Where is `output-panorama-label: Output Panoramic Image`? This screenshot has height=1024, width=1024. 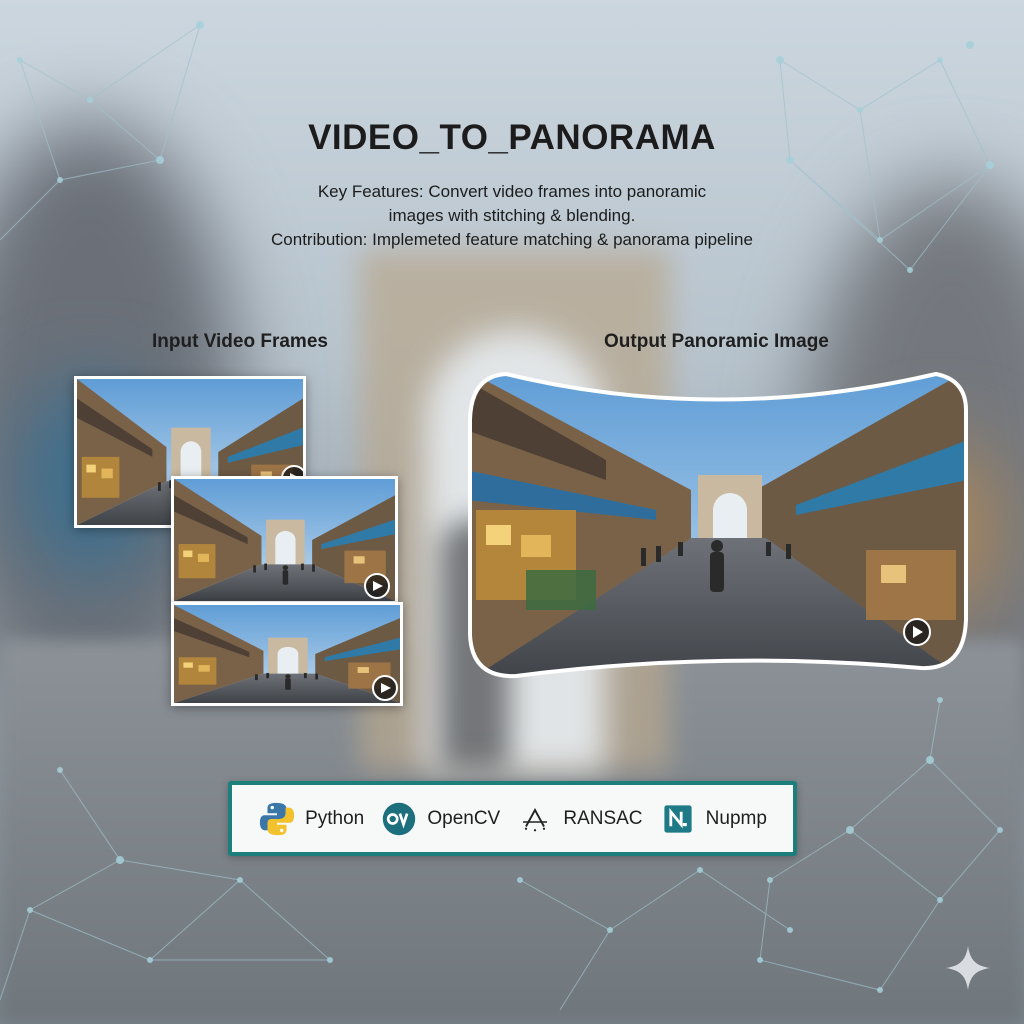 output-panorama-label: Output Panoramic Image is located at coordinates (716, 341).